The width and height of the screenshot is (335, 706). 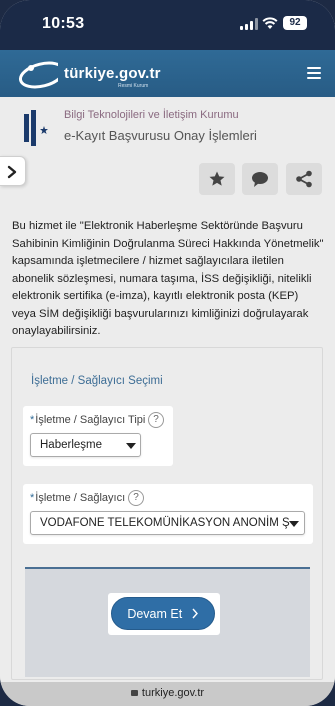 I want to click on provider-label: *İşletme / Sağlayıcı, so click(x=78, y=498).